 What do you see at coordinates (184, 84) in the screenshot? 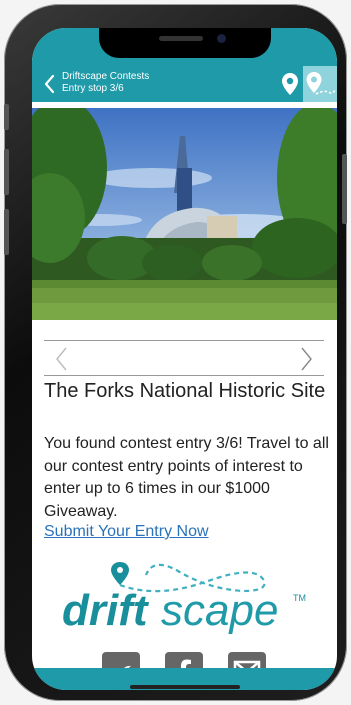
I see `nav-bar: Driftscape Contests Entry stop 3/6` at bounding box center [184, 84].